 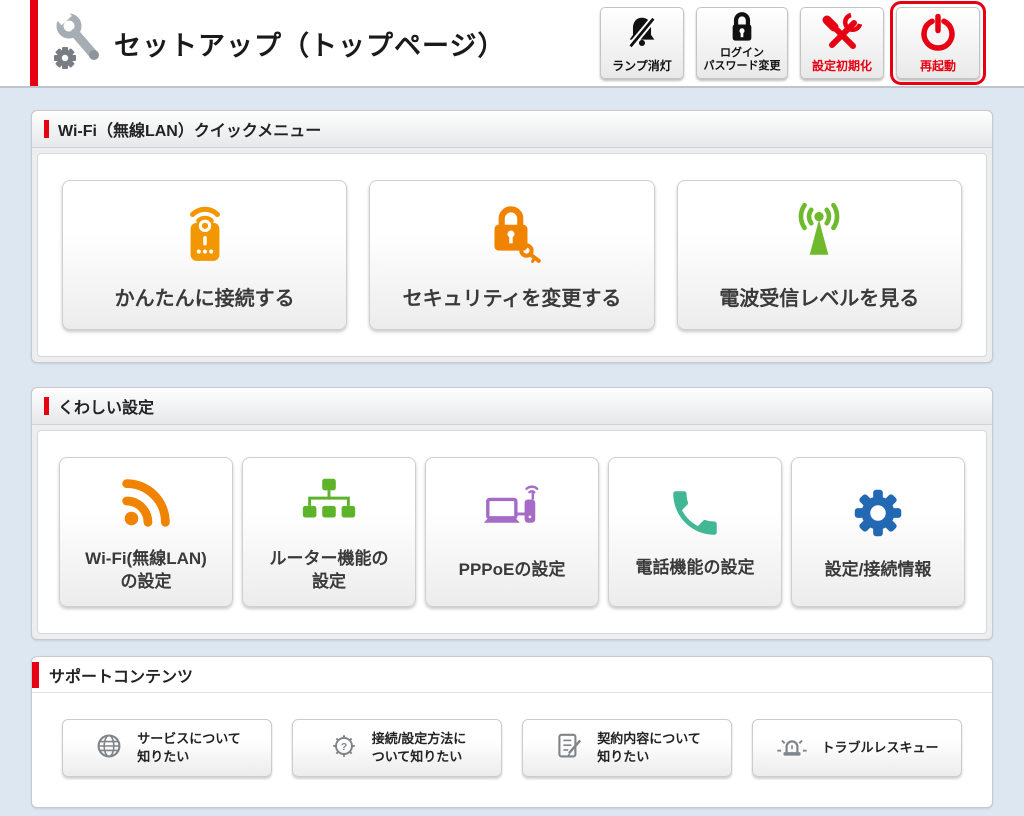 I want to click on quick-connect-label: かんたんに接続する, so click(x=204, y=299).